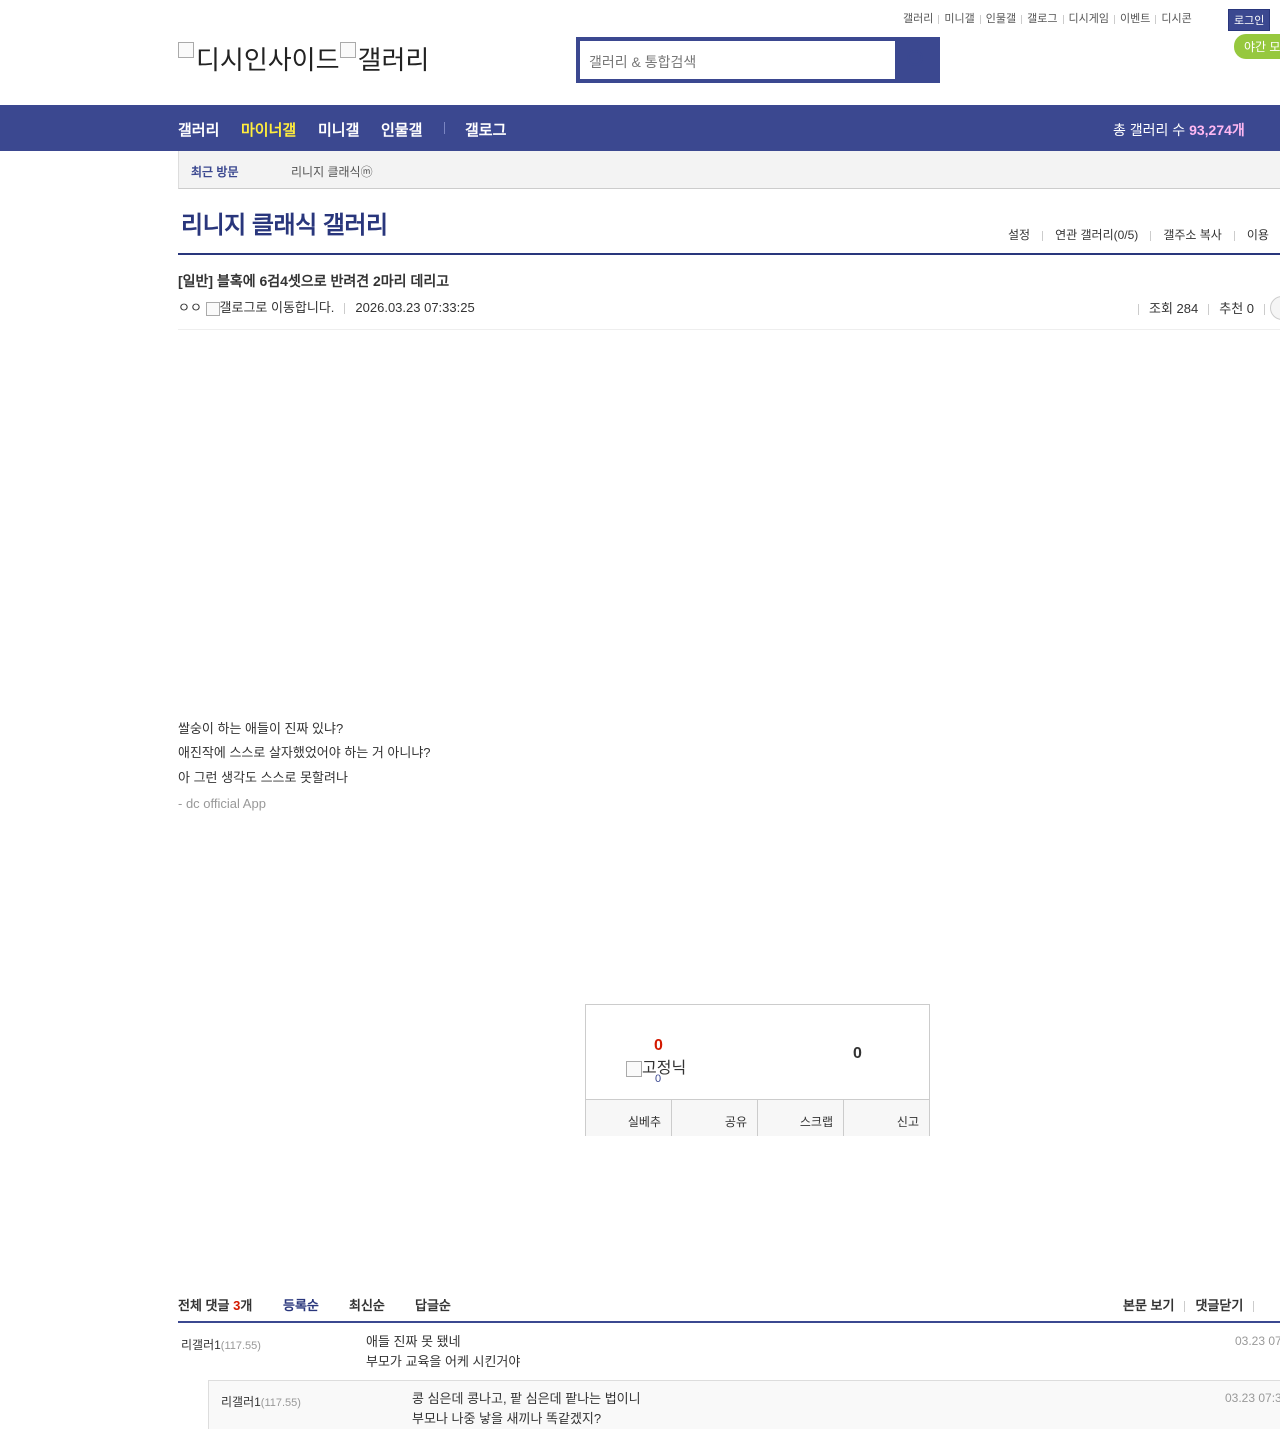 This screenshot has height=1429, width=1280. Describe the element at coordinates (1135, 18) in the screenshot. I see `util-event-link: 이벤트` at that location.